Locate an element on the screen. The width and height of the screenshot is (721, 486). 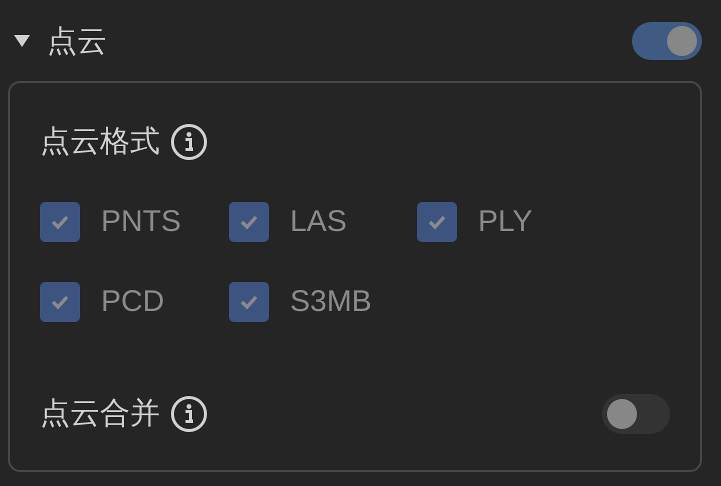
field-label: 点云格式 is located at coordinates (100, 142).